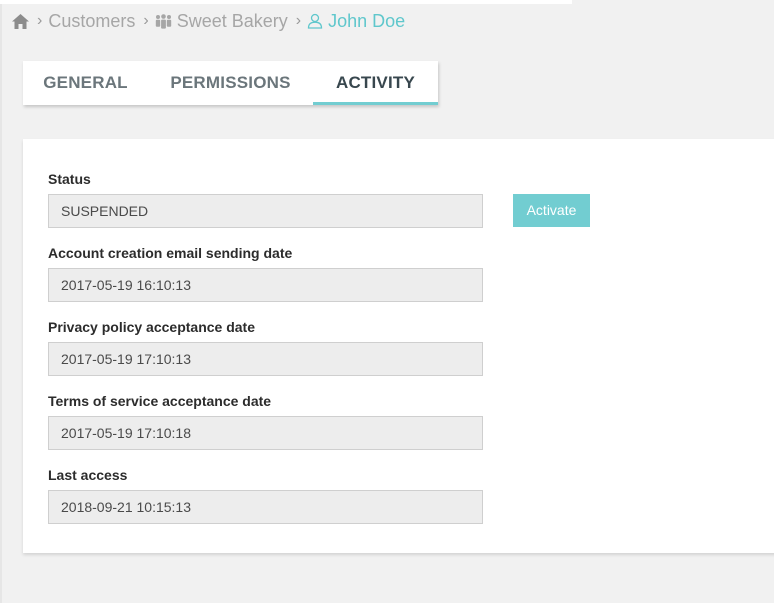  Describe the element at coordinates (265, 433) in the screenshot. I see `terms-of-service-field: 2017-05-19 17:10:18` at that location.